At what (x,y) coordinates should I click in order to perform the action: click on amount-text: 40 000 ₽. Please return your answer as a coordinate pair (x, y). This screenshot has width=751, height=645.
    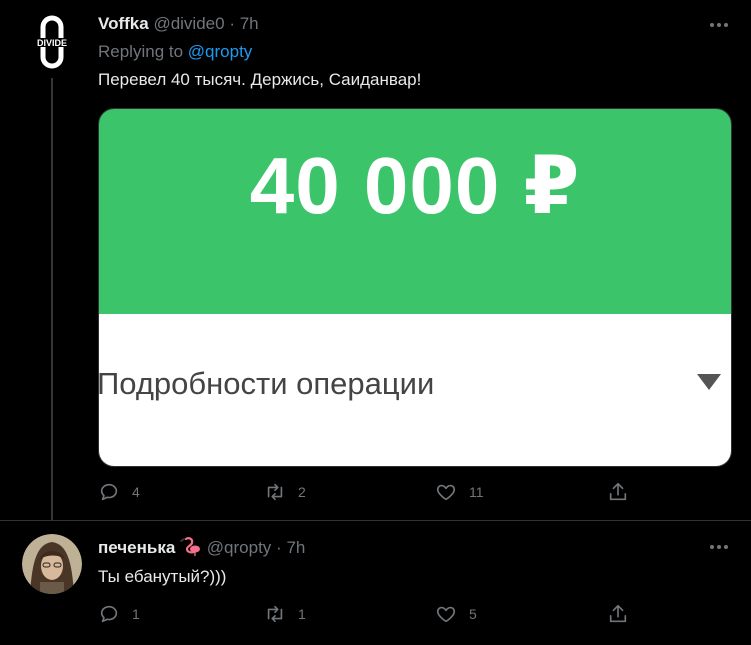
    Looking at the image, I should click on (415, 185).